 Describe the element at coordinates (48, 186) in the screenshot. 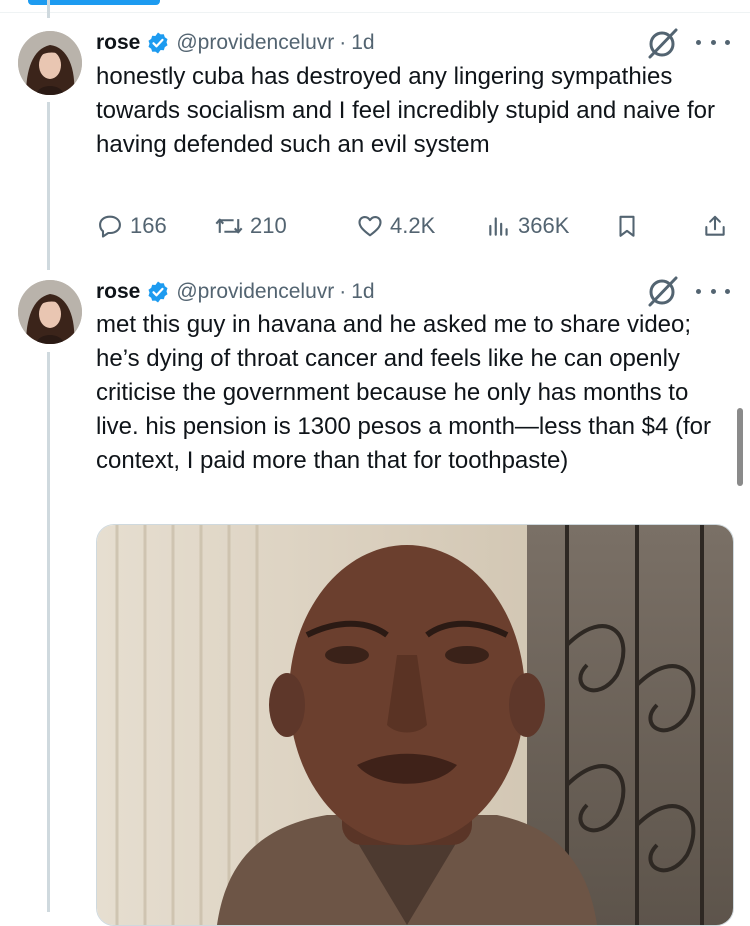

I see `thread-line` at that location.